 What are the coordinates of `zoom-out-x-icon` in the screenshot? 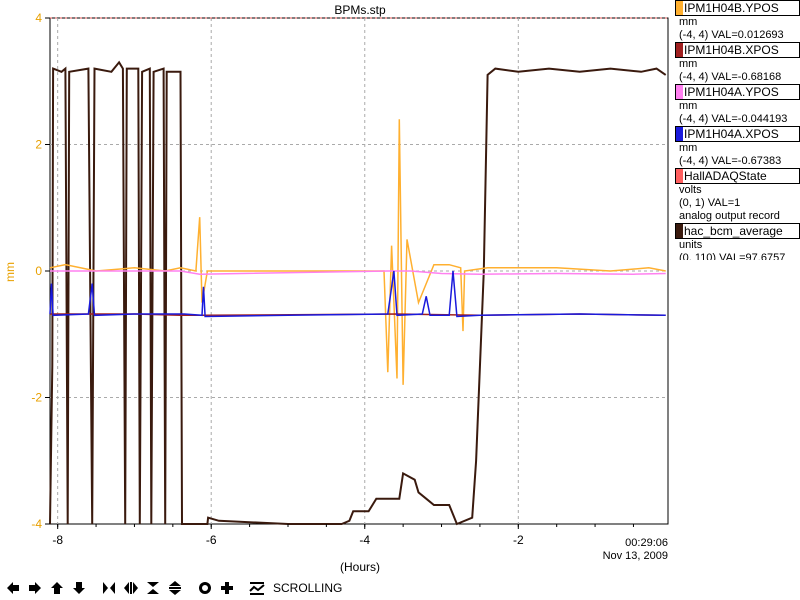 It's located at (131, 587).